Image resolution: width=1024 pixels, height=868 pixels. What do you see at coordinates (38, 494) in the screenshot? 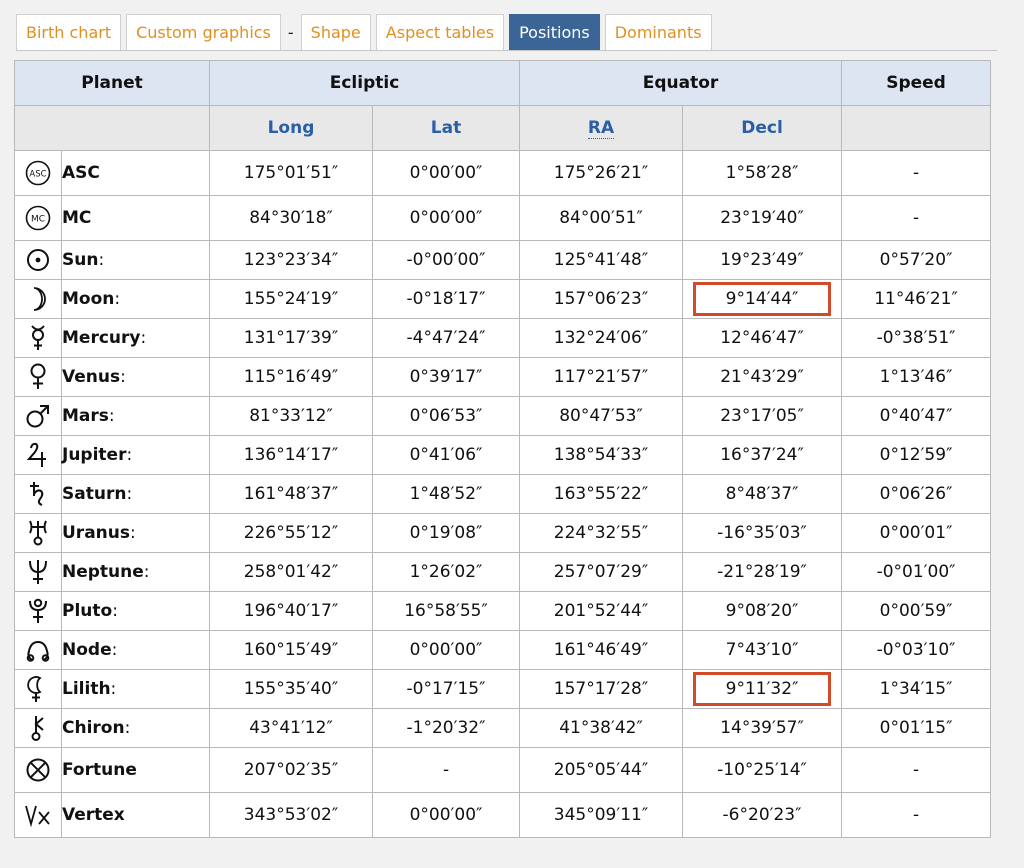
I see `saturn-icon` at bounding box center [38, 494].